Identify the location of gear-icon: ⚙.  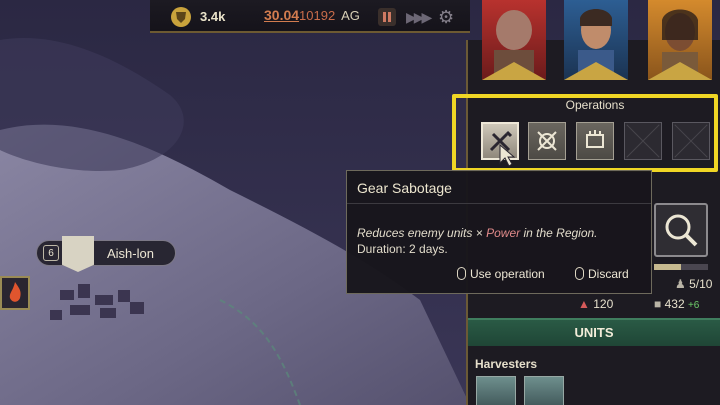
(446, 17).